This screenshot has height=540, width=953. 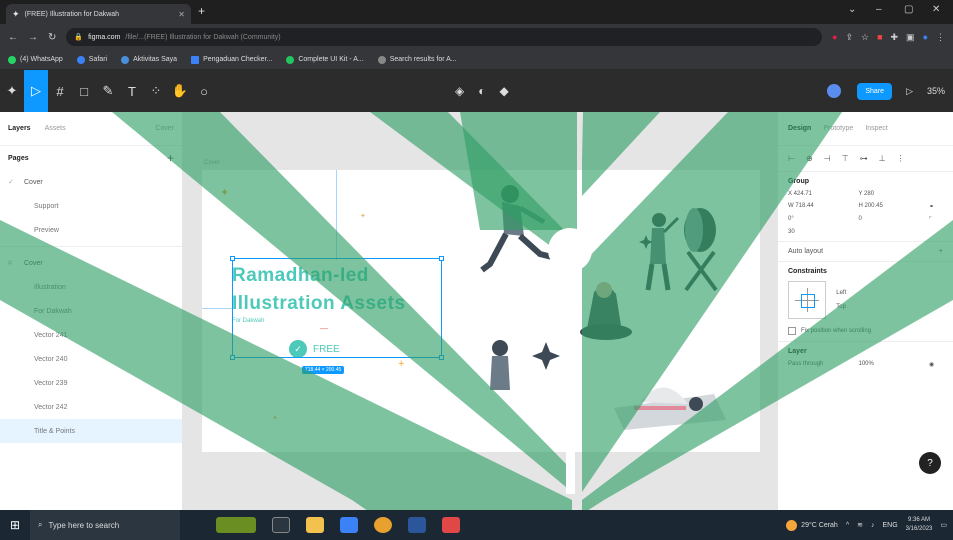 What do you see at coordinates (875, 91) in the screenshot?
I see `share-button: Share` at bounding box center [875, 91].